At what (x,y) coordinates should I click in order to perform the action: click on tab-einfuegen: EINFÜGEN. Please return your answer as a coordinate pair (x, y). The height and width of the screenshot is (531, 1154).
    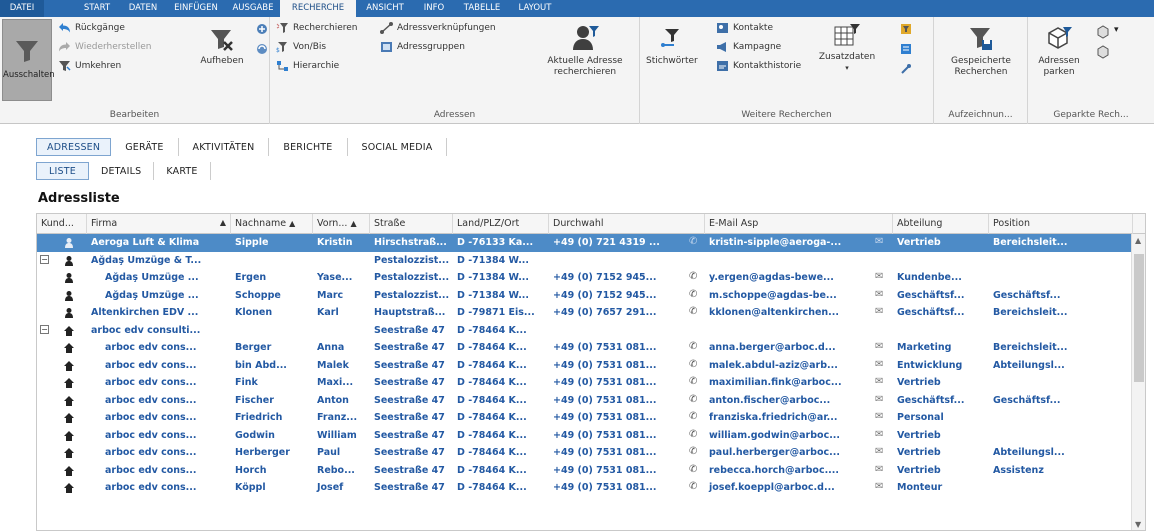
    Looking at the image, I should click on (196, 8).